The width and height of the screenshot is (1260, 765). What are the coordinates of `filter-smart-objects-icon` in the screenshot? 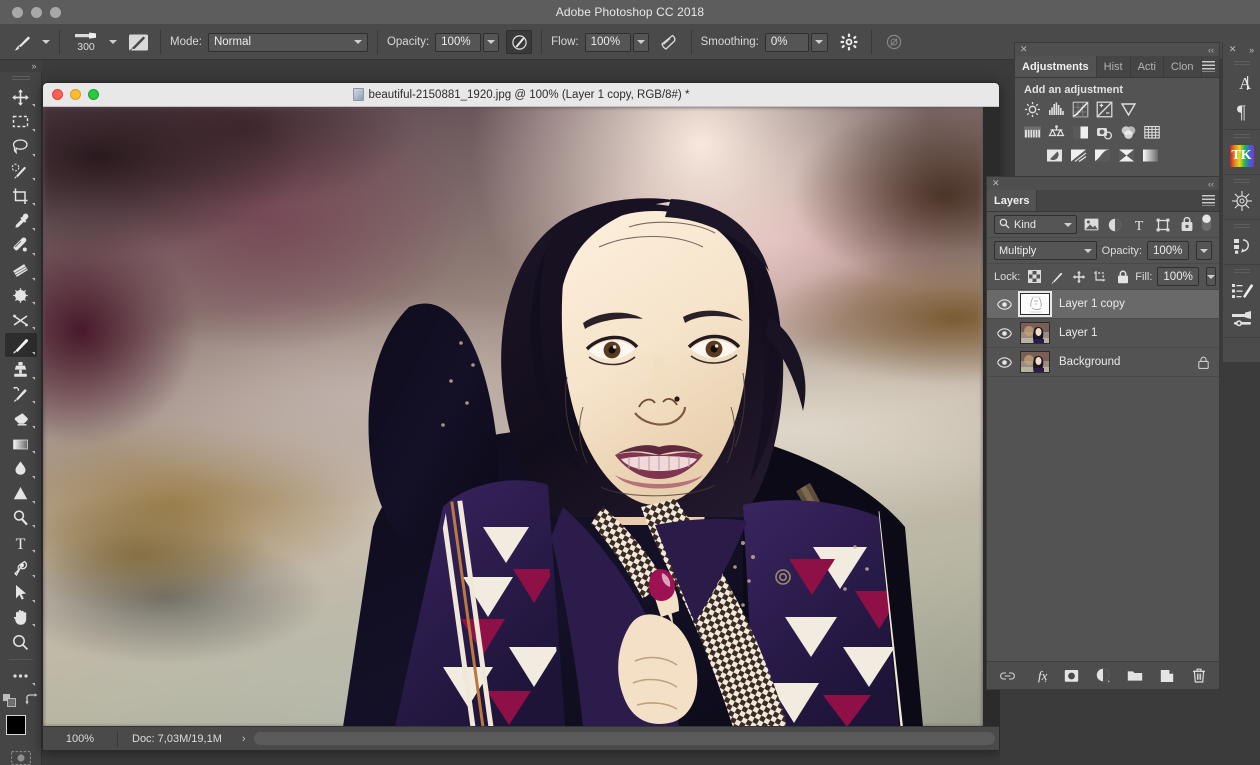 It's located at (1186, 225).